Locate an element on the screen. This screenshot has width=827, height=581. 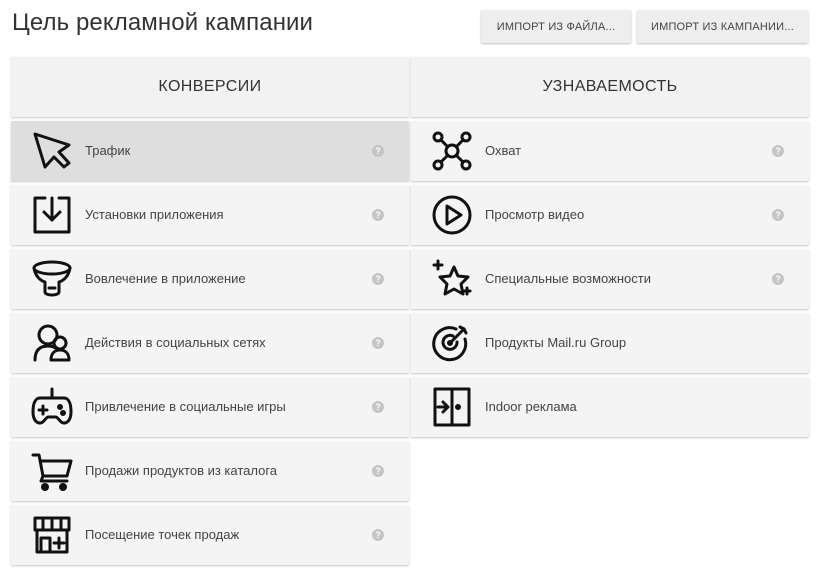
objective-label: Специальные возможности is located at coordinates (568, 278).